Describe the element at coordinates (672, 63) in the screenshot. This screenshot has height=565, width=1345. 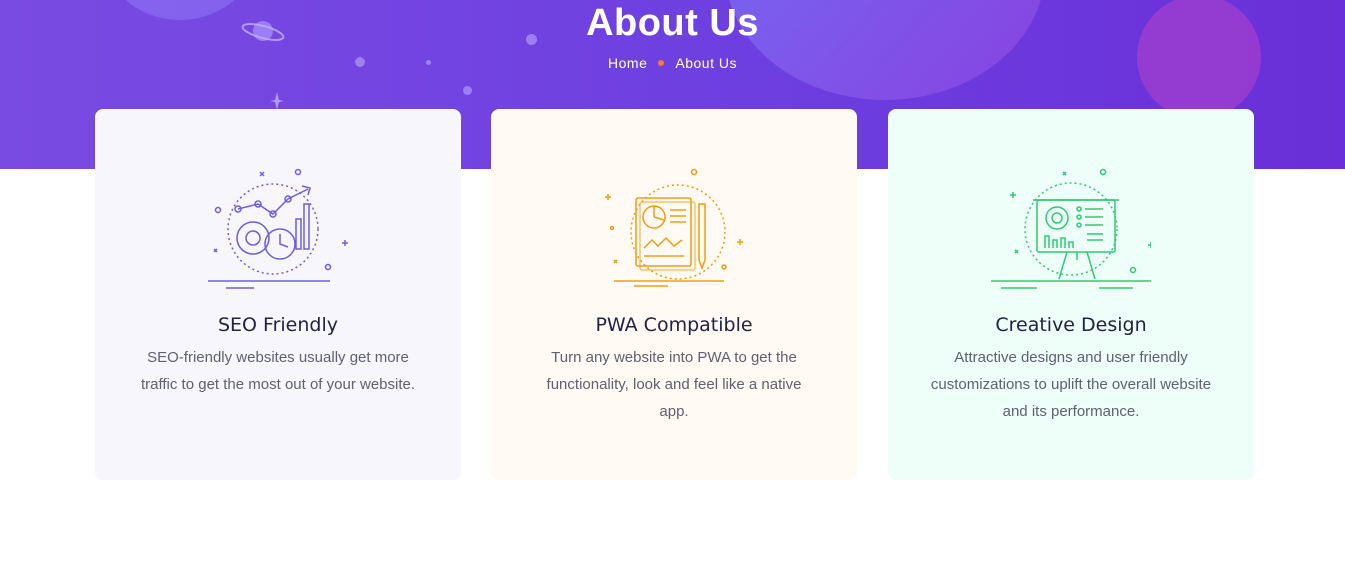
I see `breadcrumb: Home About Us` at that location.